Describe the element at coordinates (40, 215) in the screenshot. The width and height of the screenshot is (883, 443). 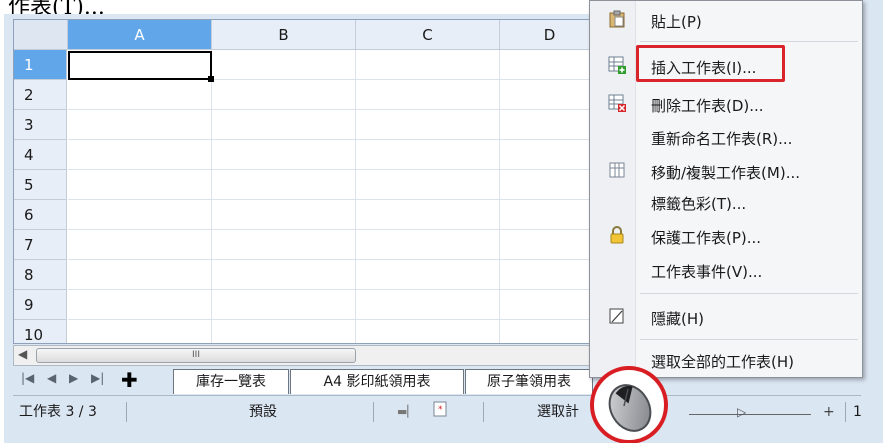
I see `row-header-6: 6` at that location.